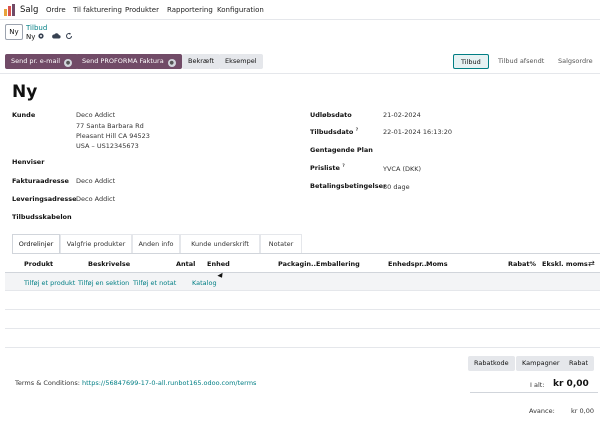  What do you see at coordinates (156, 243) in the screenshot?
I see `tab-anden-info: Anden info` at bounding box center [156, 243].